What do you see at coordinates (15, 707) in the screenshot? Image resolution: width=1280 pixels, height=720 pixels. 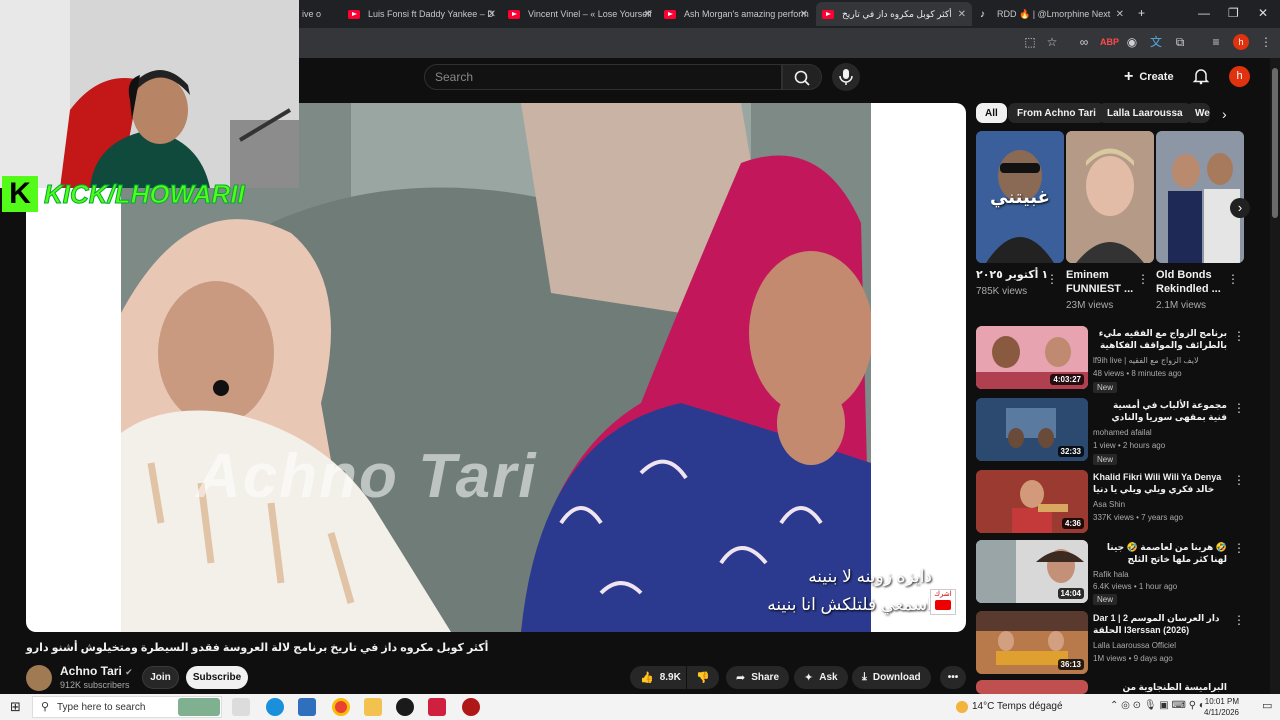 I see `windows-start-icon: ⊞` at bounding box center [15, 707].